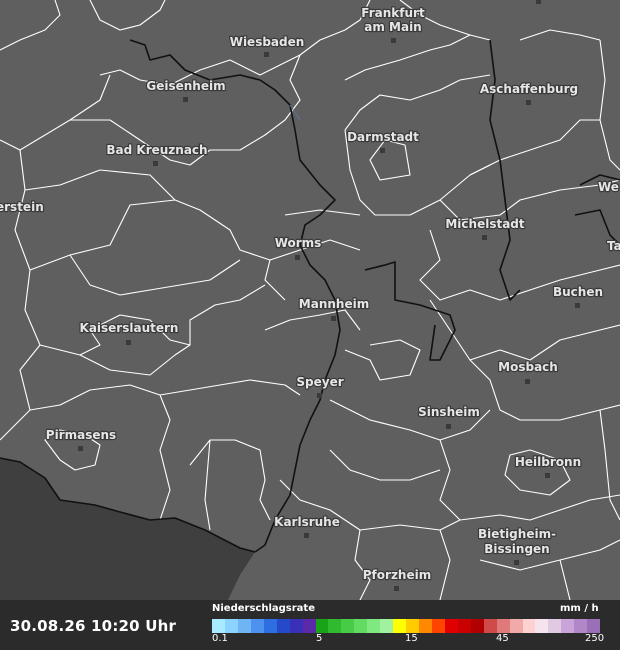 The height and width of the screenshot is (650, 620). What do you see at coordinates (578, 292) in the screenshot?
I see `svg-text: Buchen` at bounding box center [578, 292].